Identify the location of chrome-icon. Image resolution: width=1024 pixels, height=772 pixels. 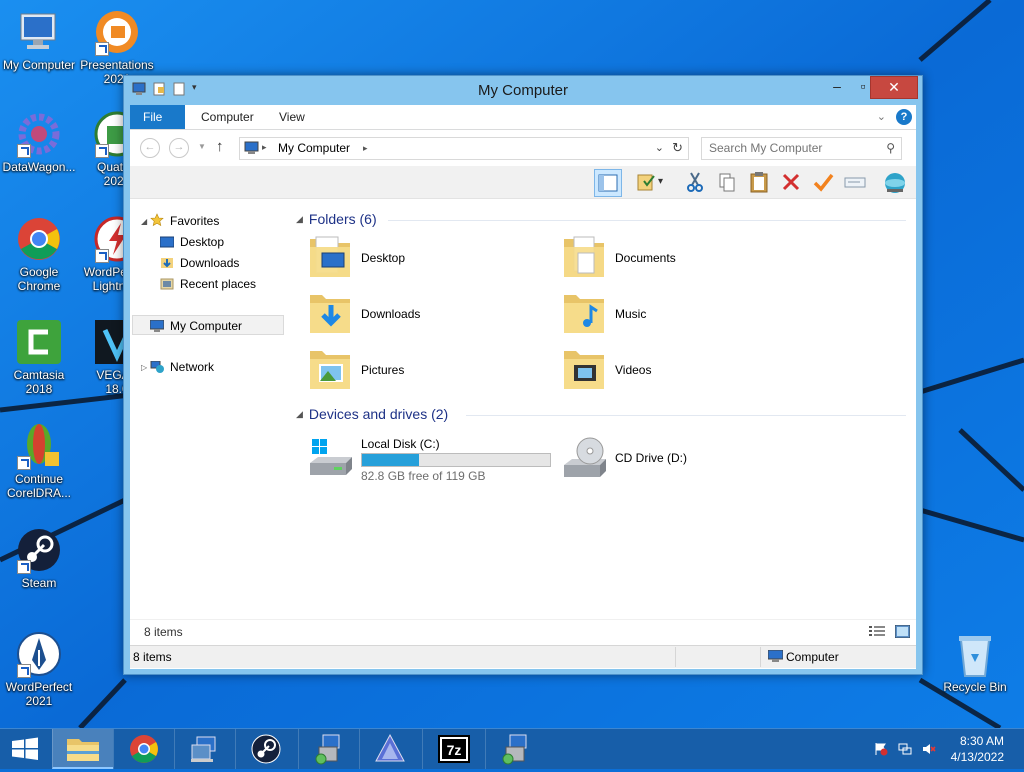
(144, 749).